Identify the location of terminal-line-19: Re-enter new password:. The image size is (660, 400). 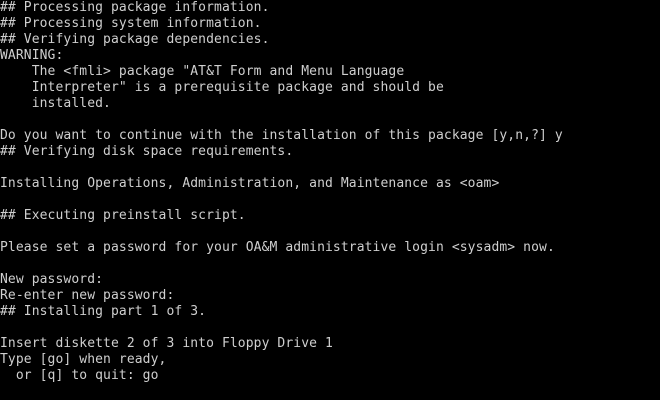
(87, 295).